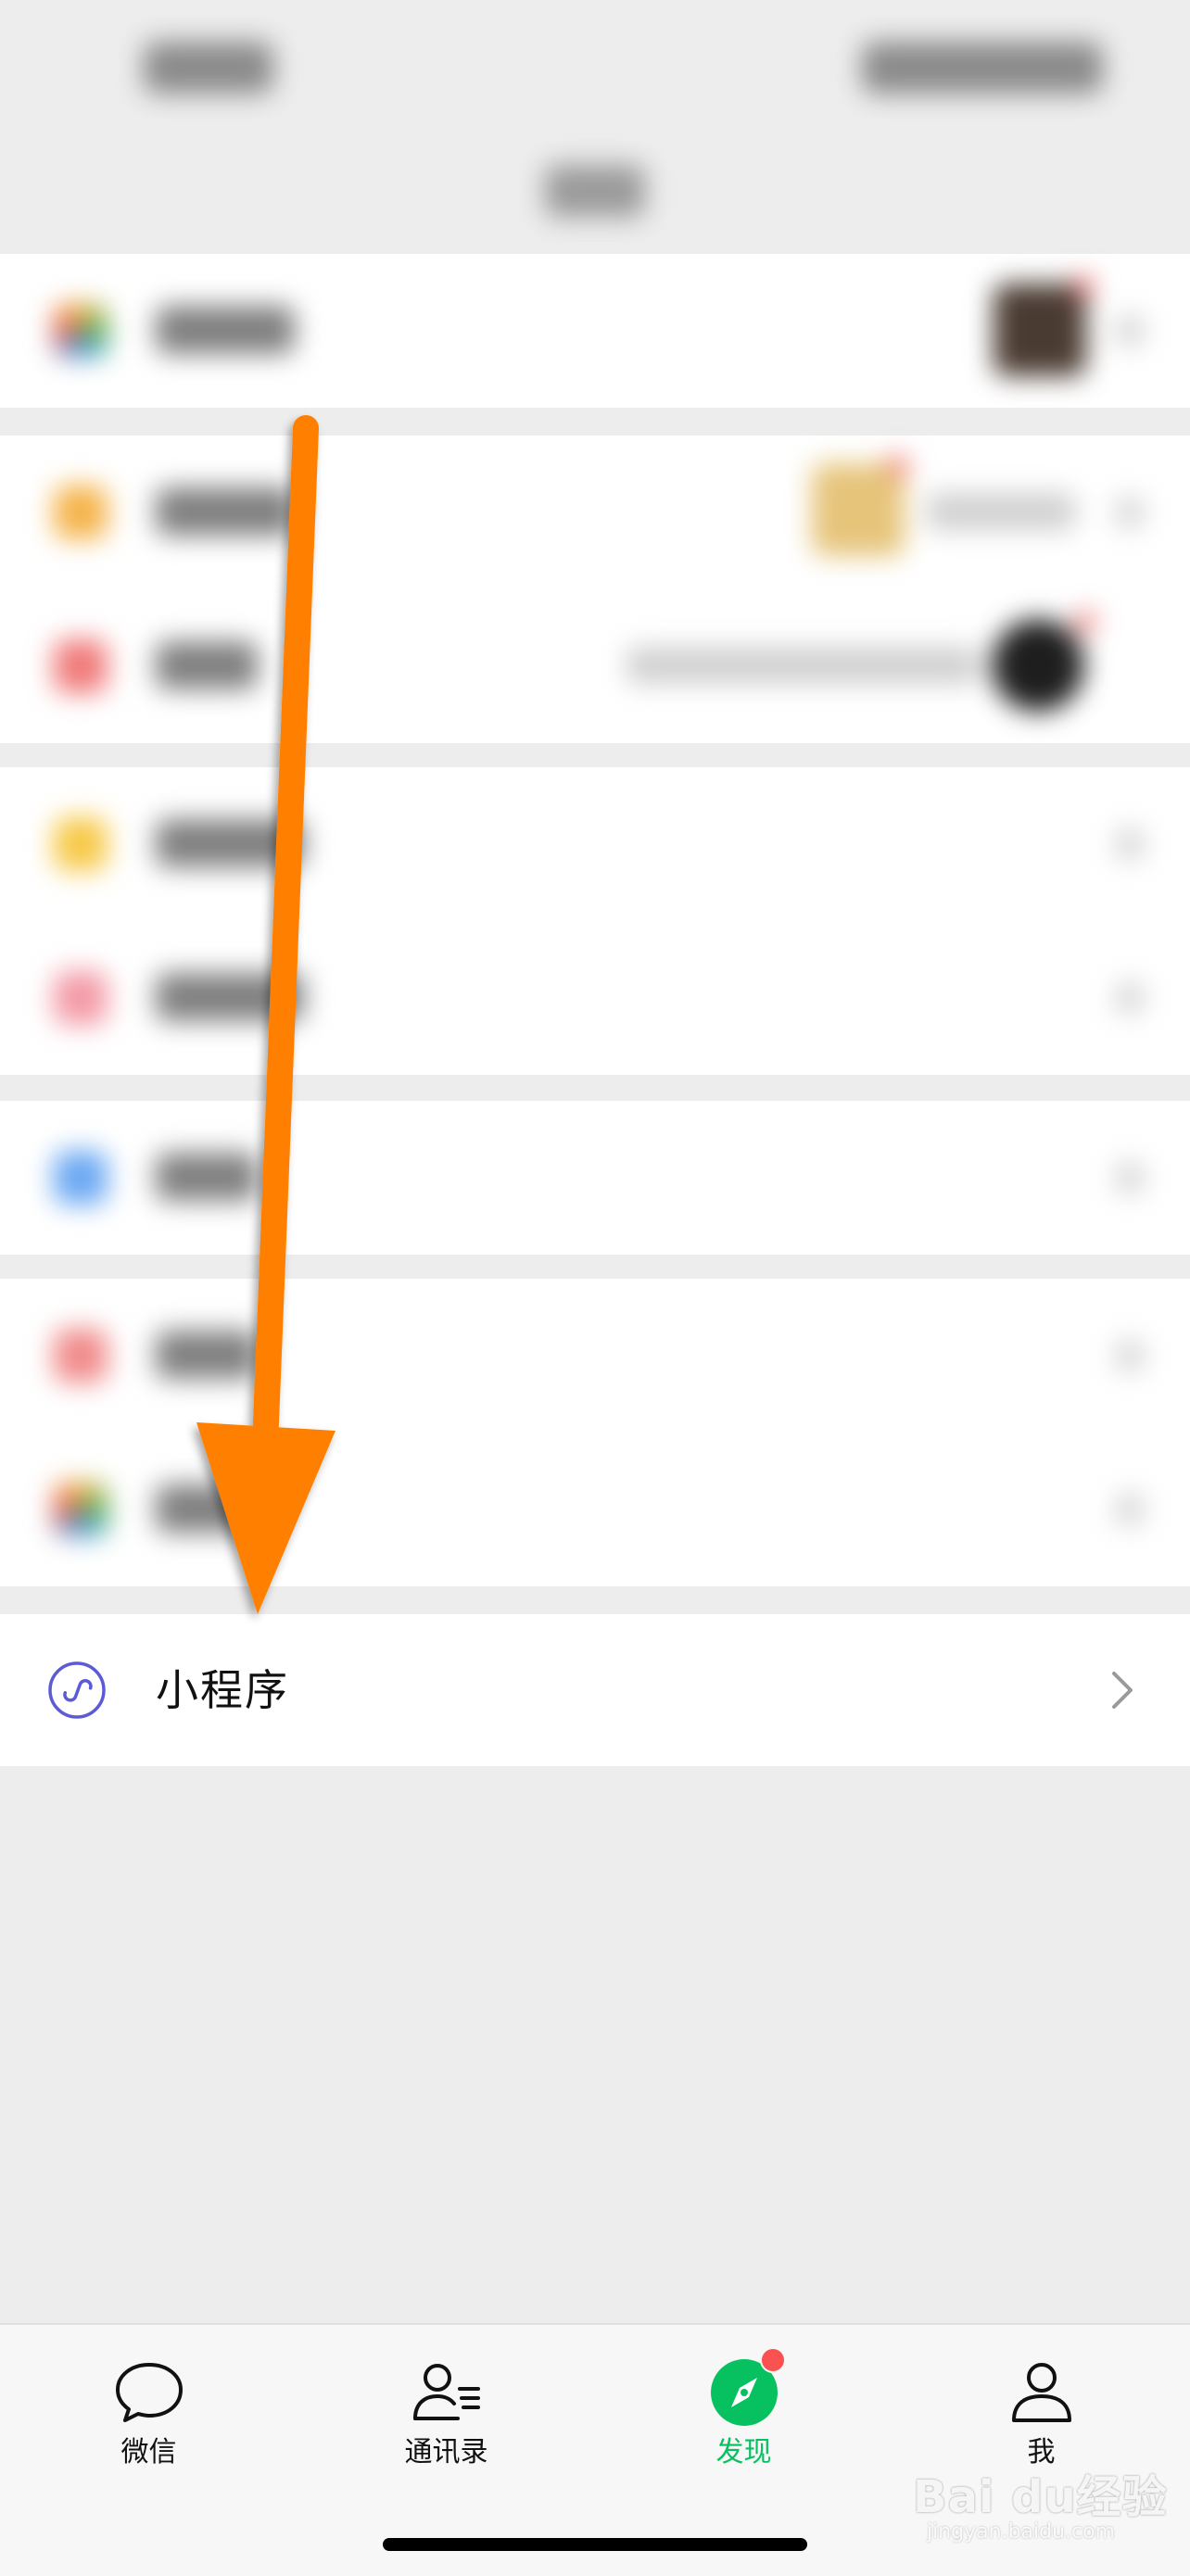 The width and height of the screenshot is (1190, 2576). Describe the element at coordinates (982, 68) in the screenshot. I see `status-icons` at that location.